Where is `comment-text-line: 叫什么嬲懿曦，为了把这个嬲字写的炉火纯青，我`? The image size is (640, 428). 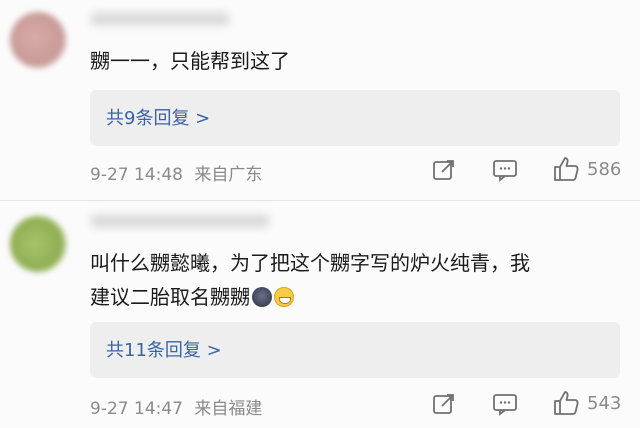 comment-text-line: 叫什么嬲懿曦，为了把这个嬲字写的炉火纯青，我 is located at coordinates (310, 263).